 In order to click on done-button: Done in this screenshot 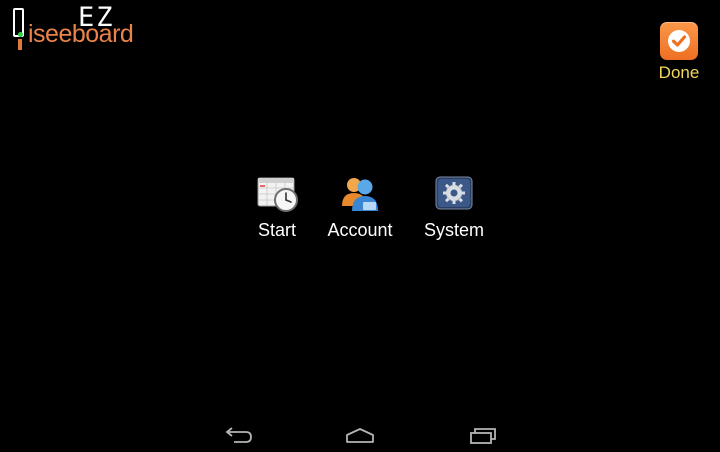, I will do `click(679, 52)`.